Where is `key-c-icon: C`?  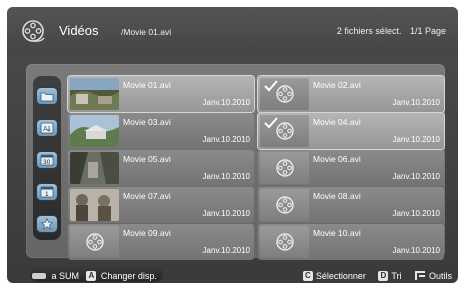 key-c-icon: C is located at coordinates (307, 275).